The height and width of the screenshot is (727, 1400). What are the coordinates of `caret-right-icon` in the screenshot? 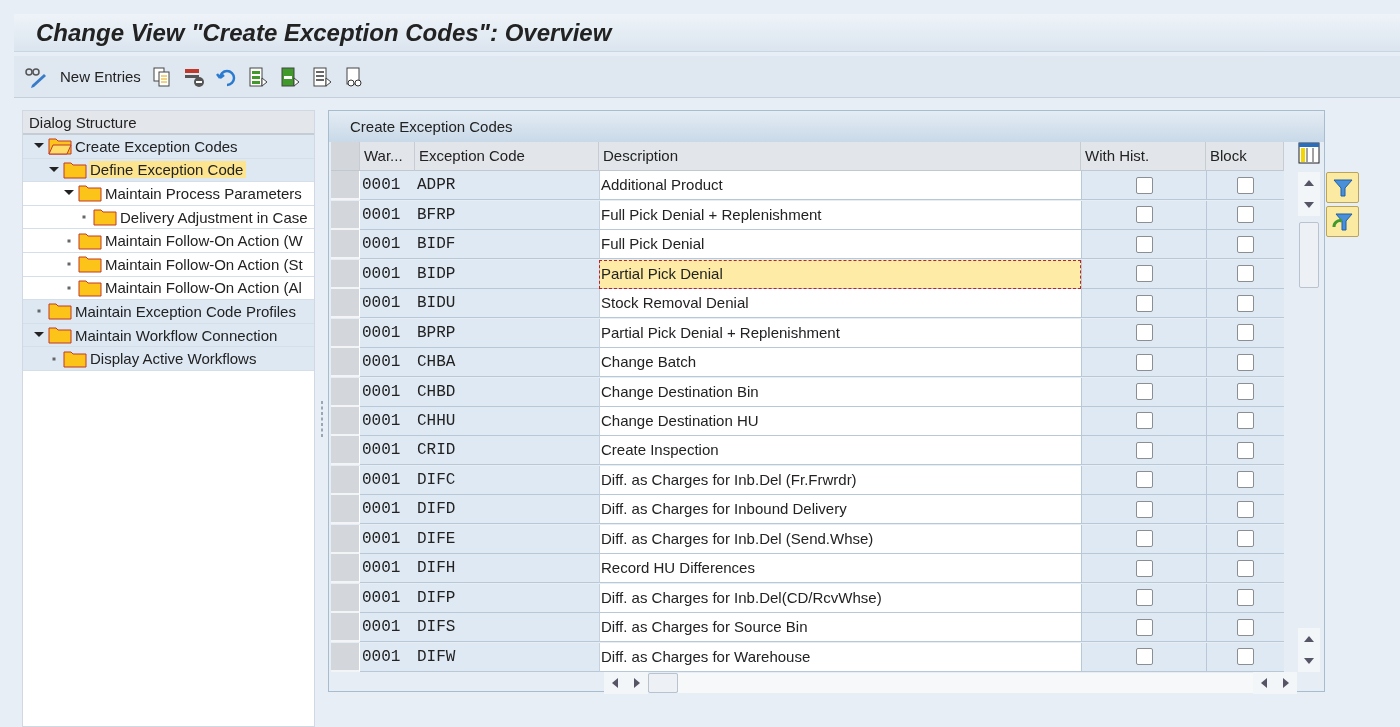 It's located at (1286, 683).